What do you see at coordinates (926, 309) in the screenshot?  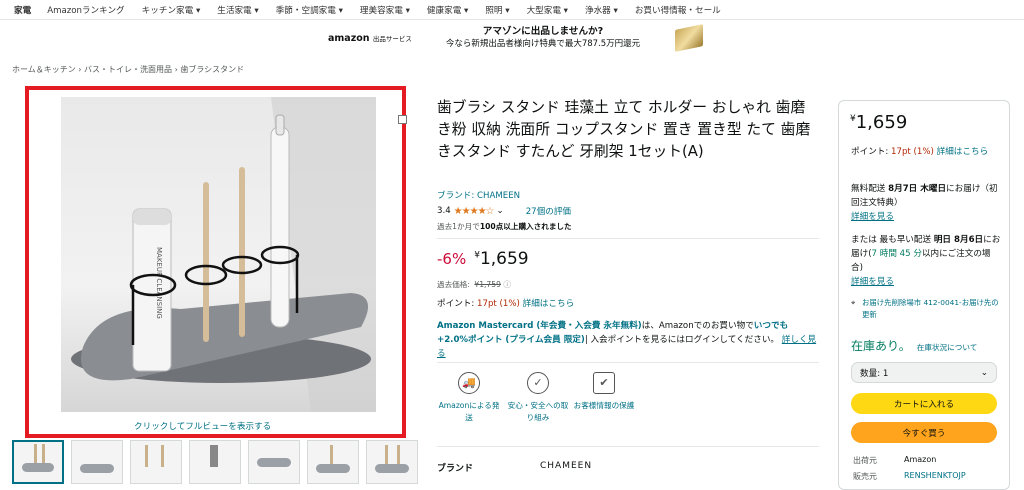 I see `delivery-address: ⌖ お届け先削除場市 412-0041-お届け先の更新` at bounding box center [926, 309].